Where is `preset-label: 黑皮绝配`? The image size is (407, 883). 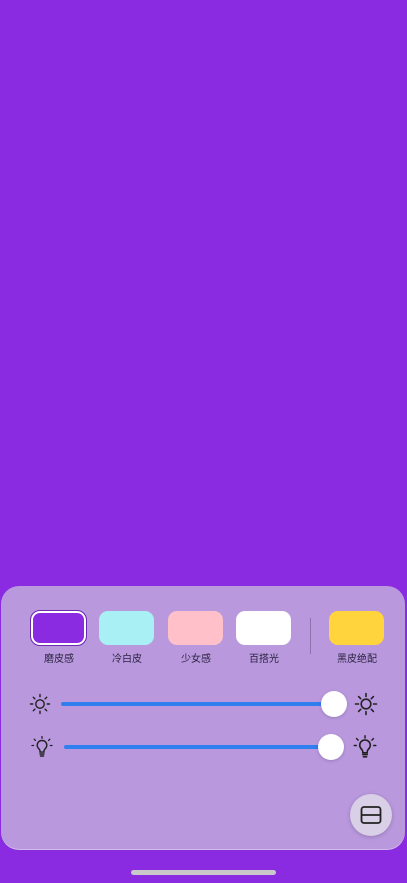 preset-label: 黑皮绝配 is located at coordinates (357, 659).